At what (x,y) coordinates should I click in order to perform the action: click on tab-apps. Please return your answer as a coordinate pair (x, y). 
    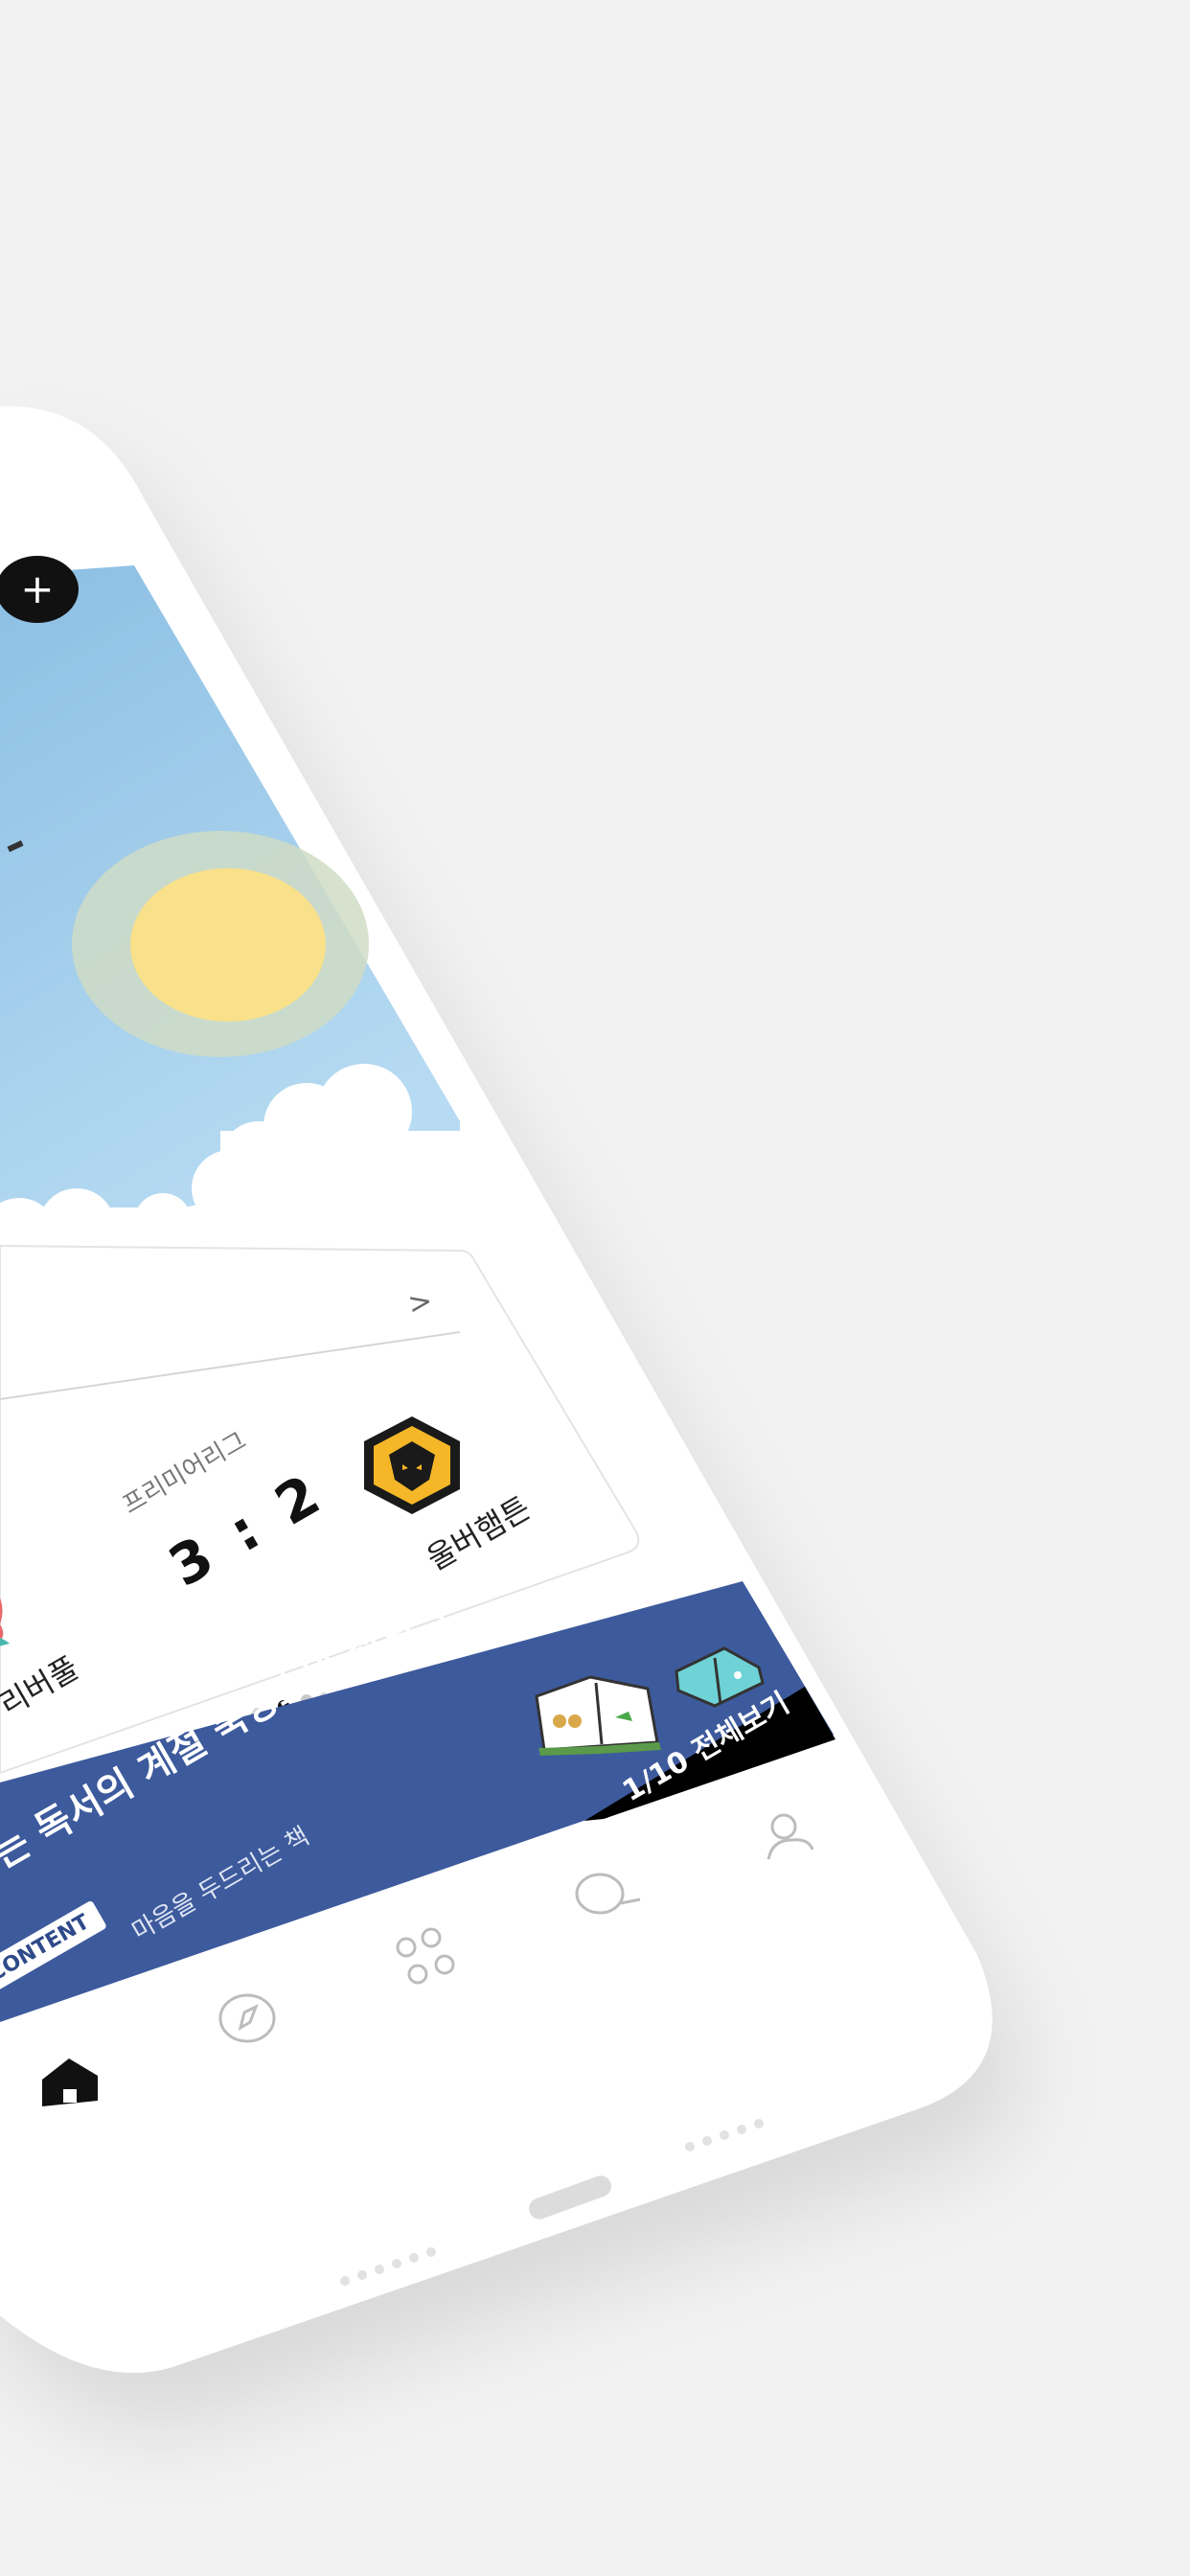
    Looking at the image, I should click on (426, 1958).